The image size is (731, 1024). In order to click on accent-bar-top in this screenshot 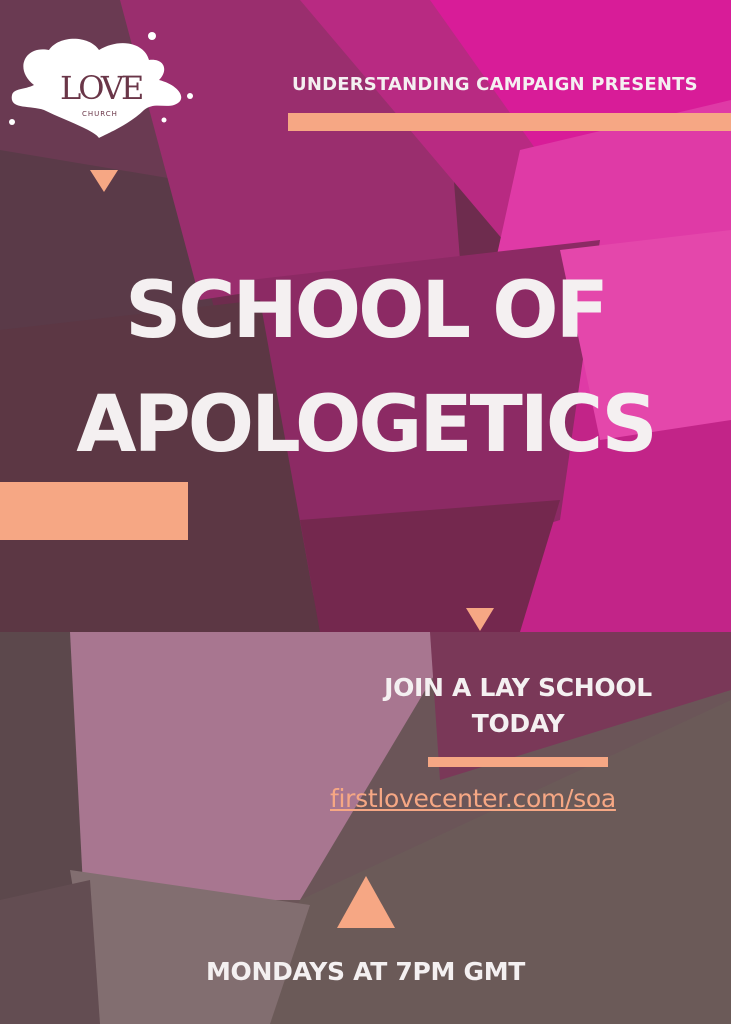, I will do `click(509, 122)`.